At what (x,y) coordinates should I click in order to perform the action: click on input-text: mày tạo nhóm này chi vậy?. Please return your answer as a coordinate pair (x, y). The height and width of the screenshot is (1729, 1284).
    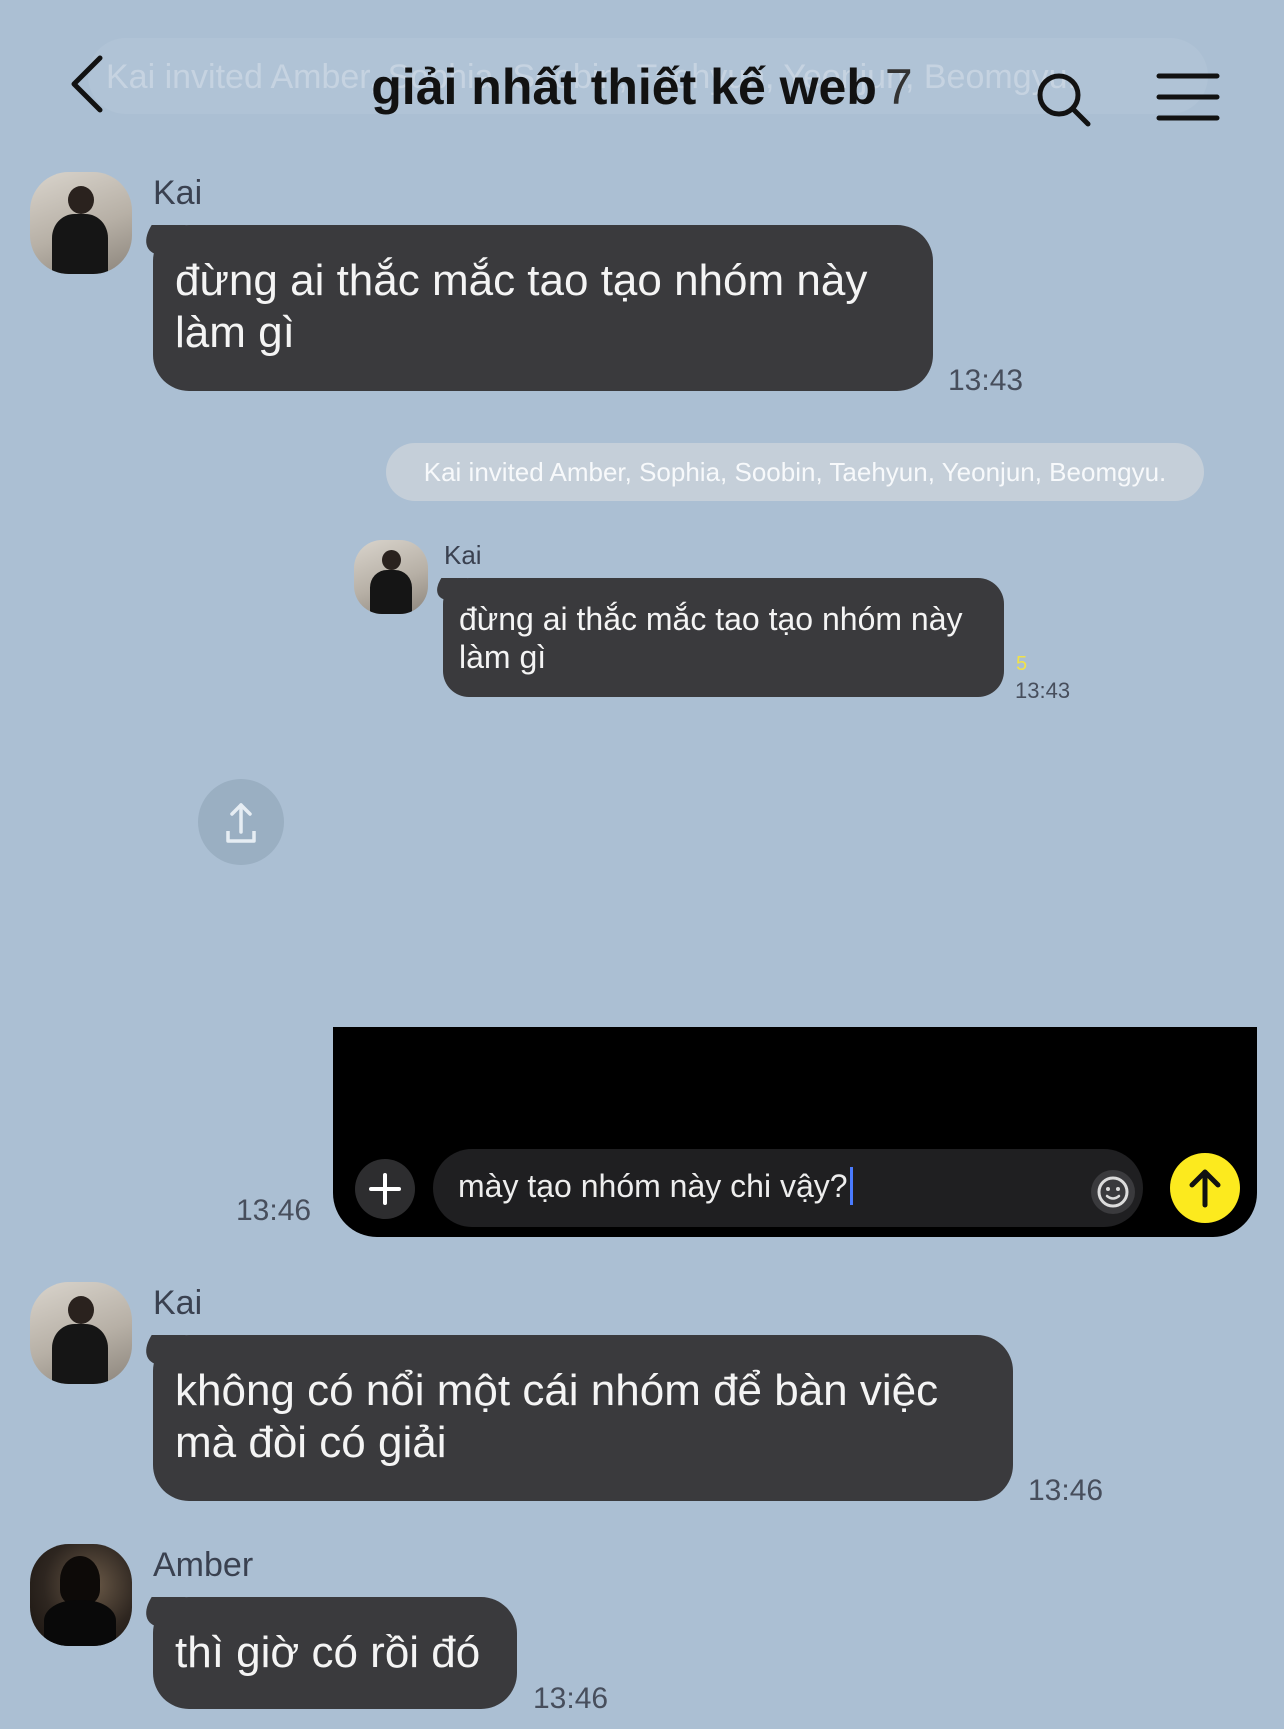
    Looking at the image, I should click on (653, 1186).